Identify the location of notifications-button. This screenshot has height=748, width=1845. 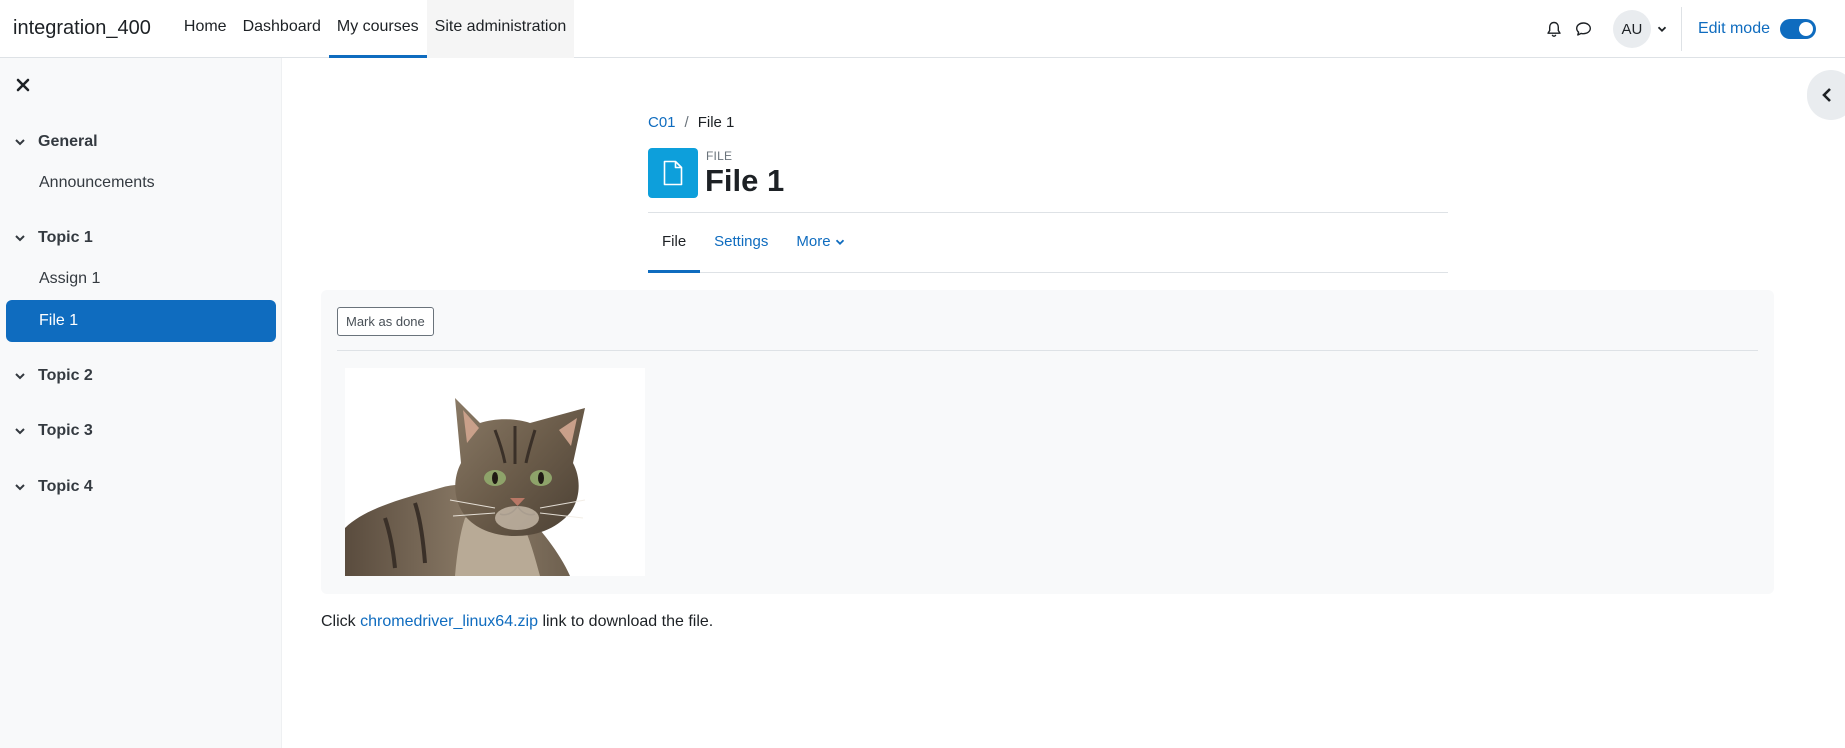
(1554, 29).